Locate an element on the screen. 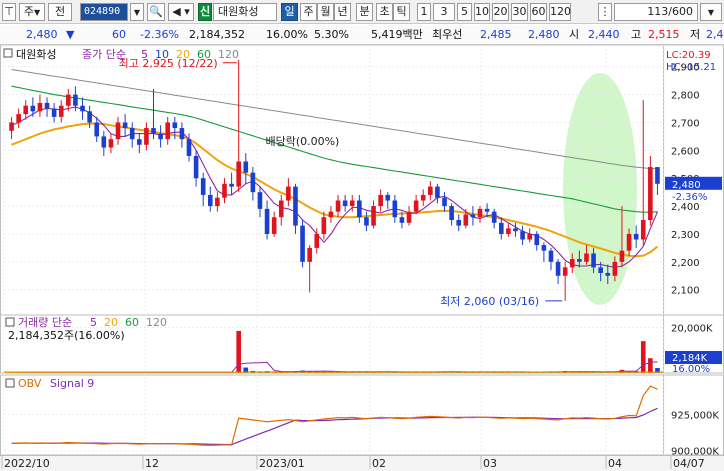 The image size is (724, 471). price-y-tick: 2,400 is located at coordinates (685, 207).